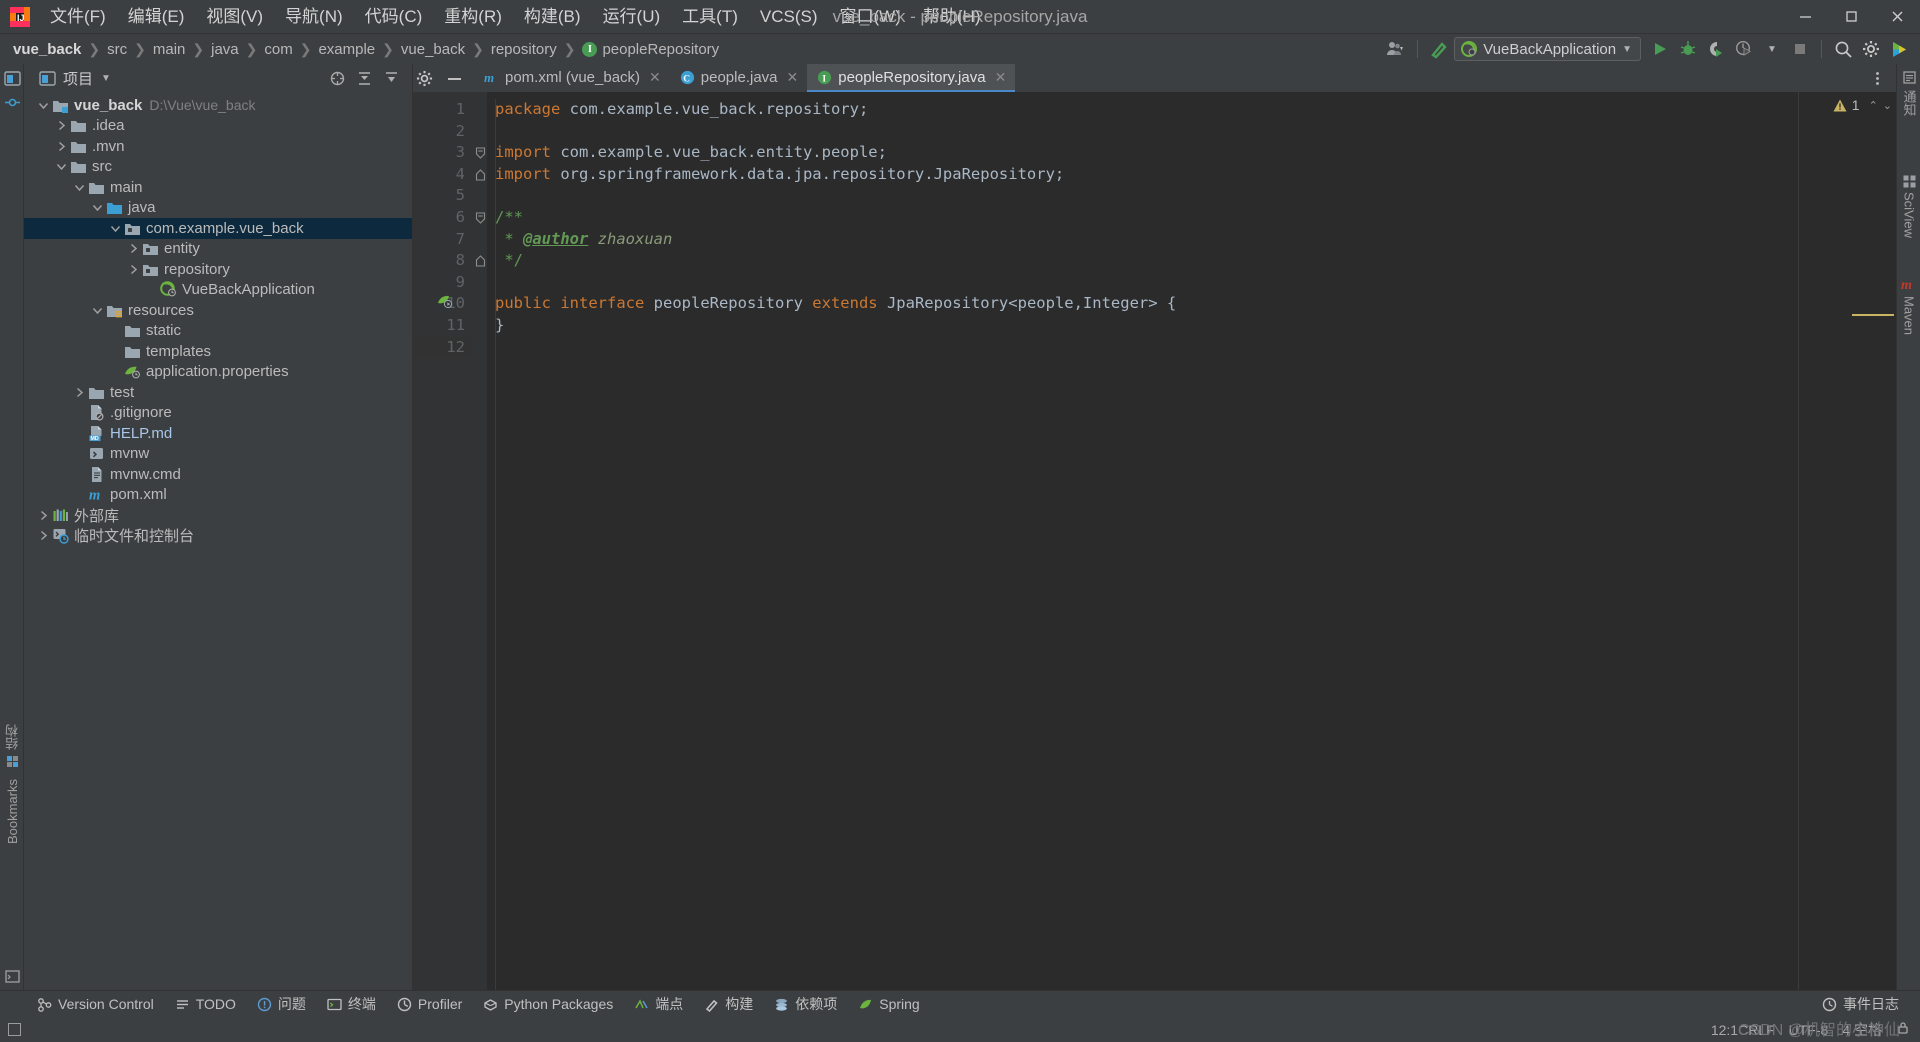 This screenshot has height=1042, width=1920. Describe the element at coordinates (473, 17) in the screenshot. I see `menu-refactor: 重构(R)` at that location.